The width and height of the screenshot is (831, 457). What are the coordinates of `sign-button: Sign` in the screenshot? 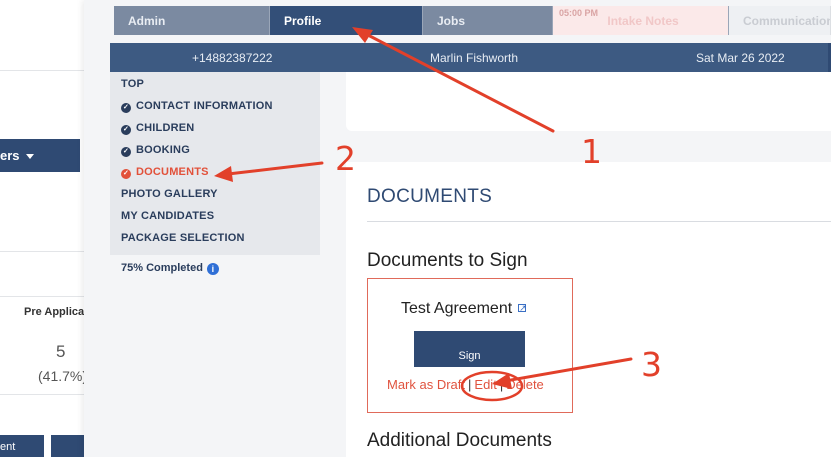 It's located at (469, 349).